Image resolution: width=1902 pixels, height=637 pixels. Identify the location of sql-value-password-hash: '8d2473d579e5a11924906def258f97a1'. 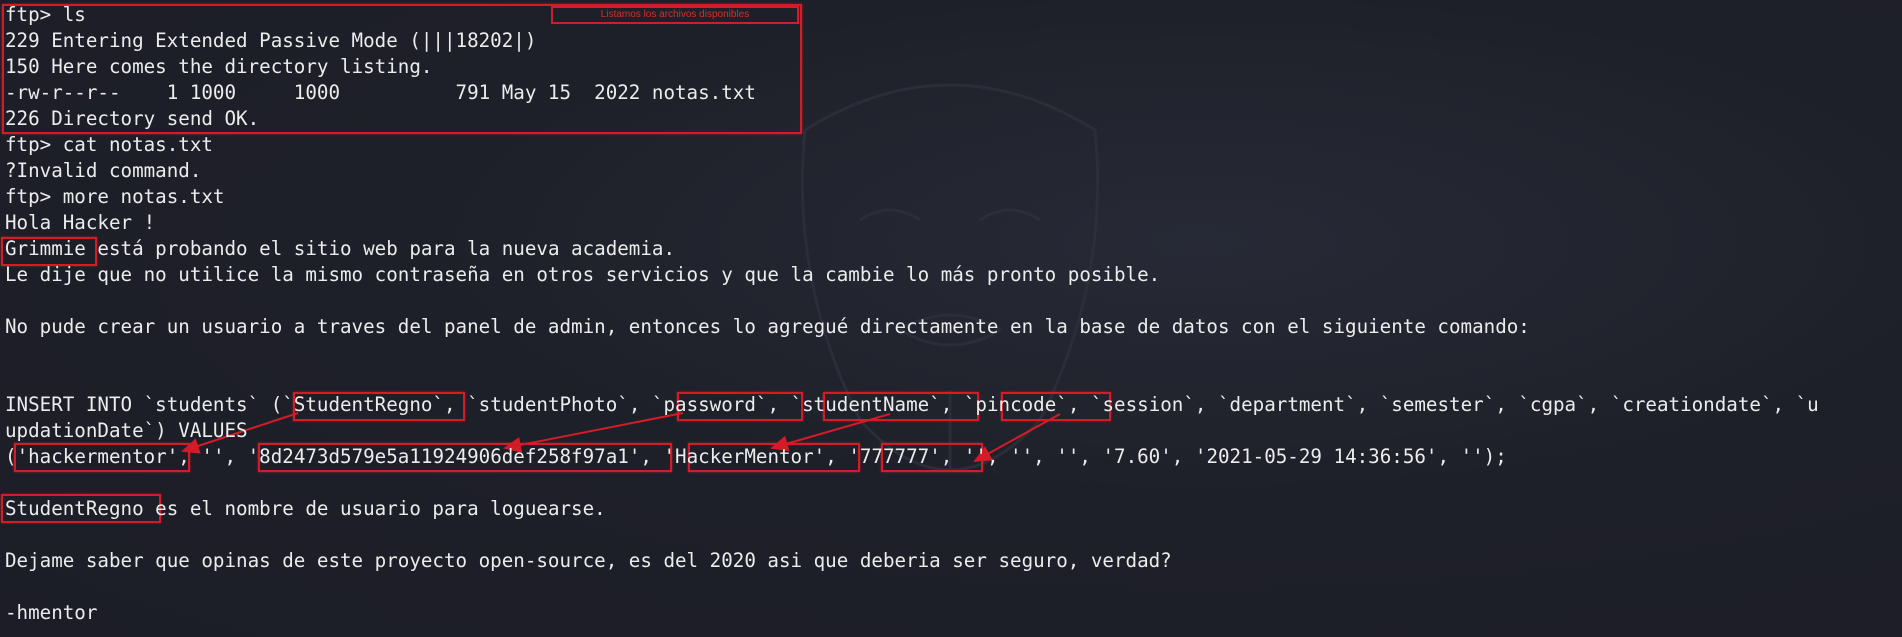
(444, 456).